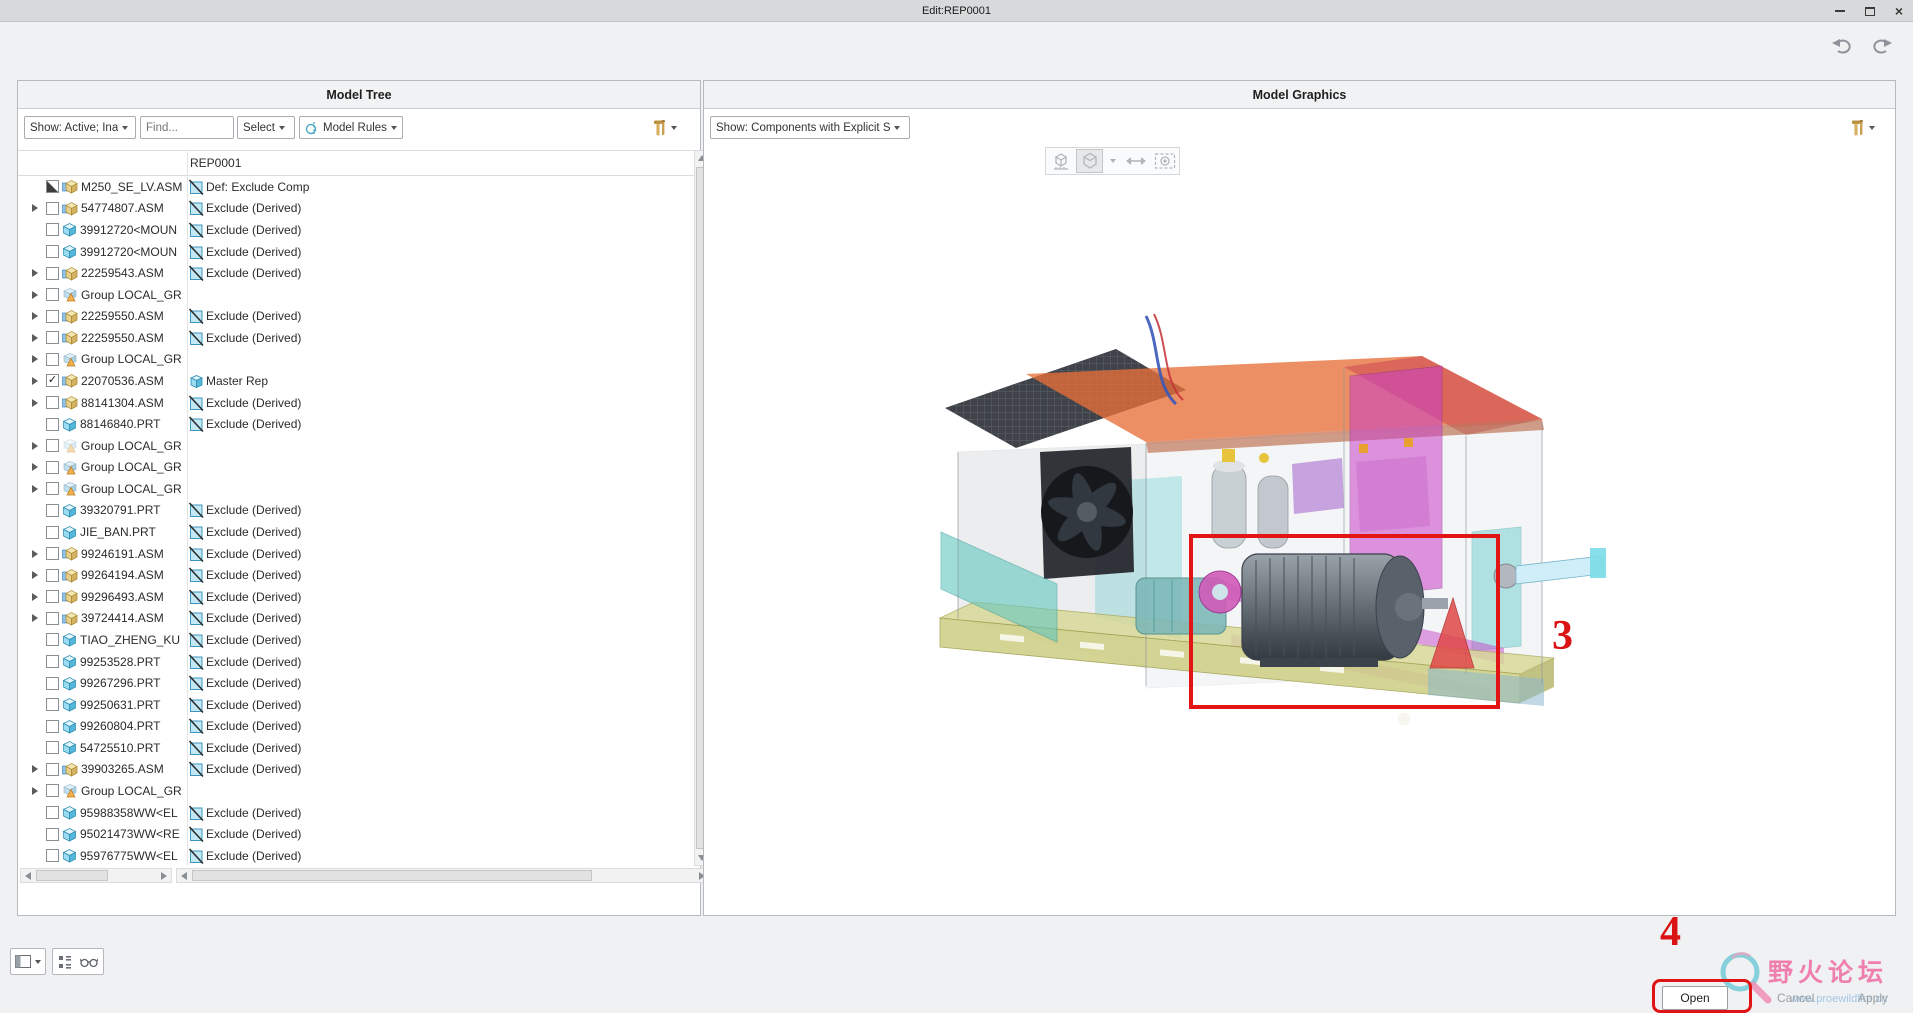 This screenshot has width=1913, height=1013. I want to click on tree-row: TIAO_ZHENG_KU Exclude (Derived), so click(357, 640).